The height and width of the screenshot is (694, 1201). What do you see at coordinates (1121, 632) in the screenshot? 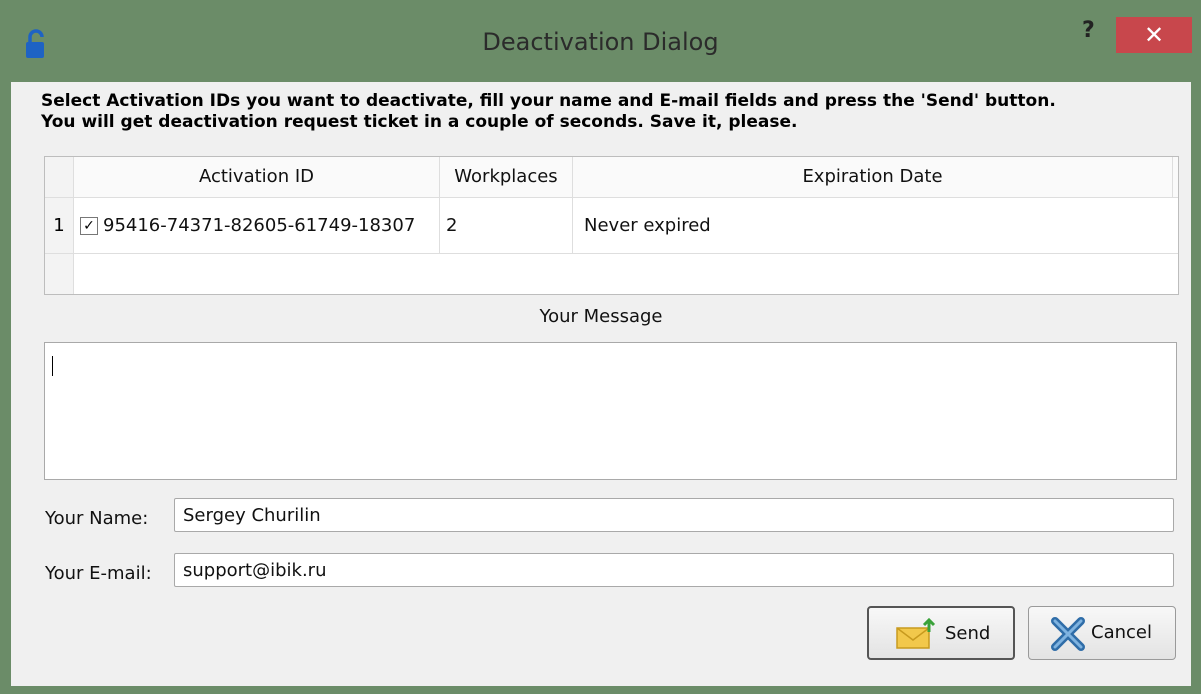
I see `cancel-label: Cancel` at bounding box center [1121, 632].